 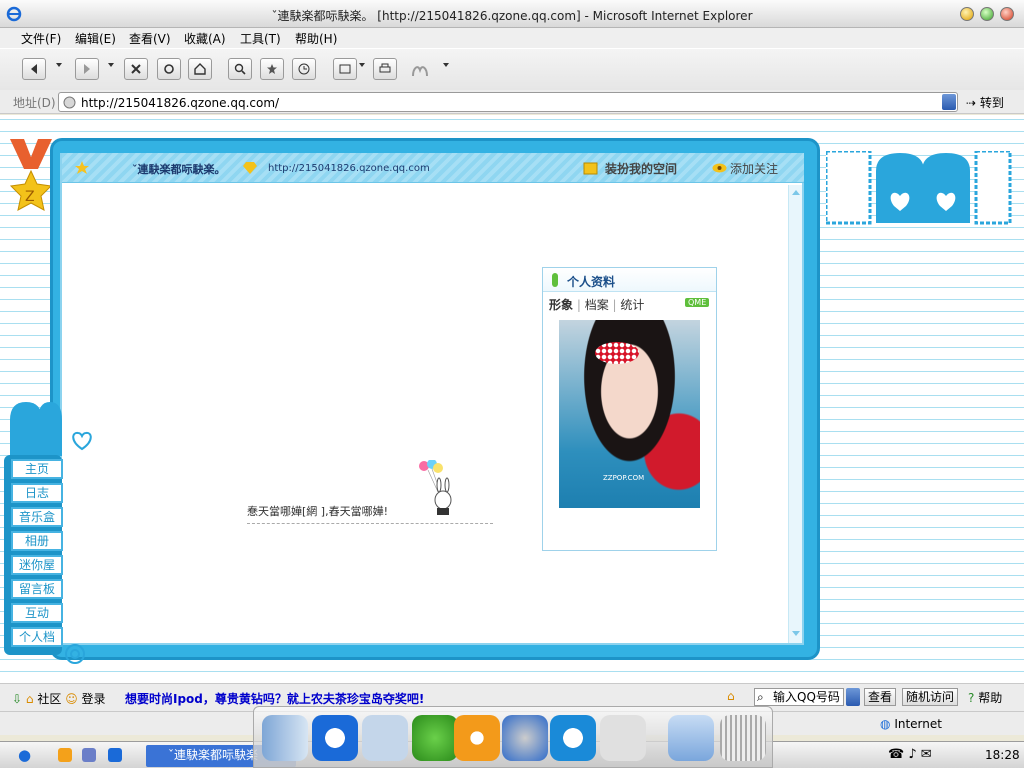 What do you see at coordinates (37, 637) in the screenshot?
I see `nav-profile: 个人档` at bounding box center [37, 637].